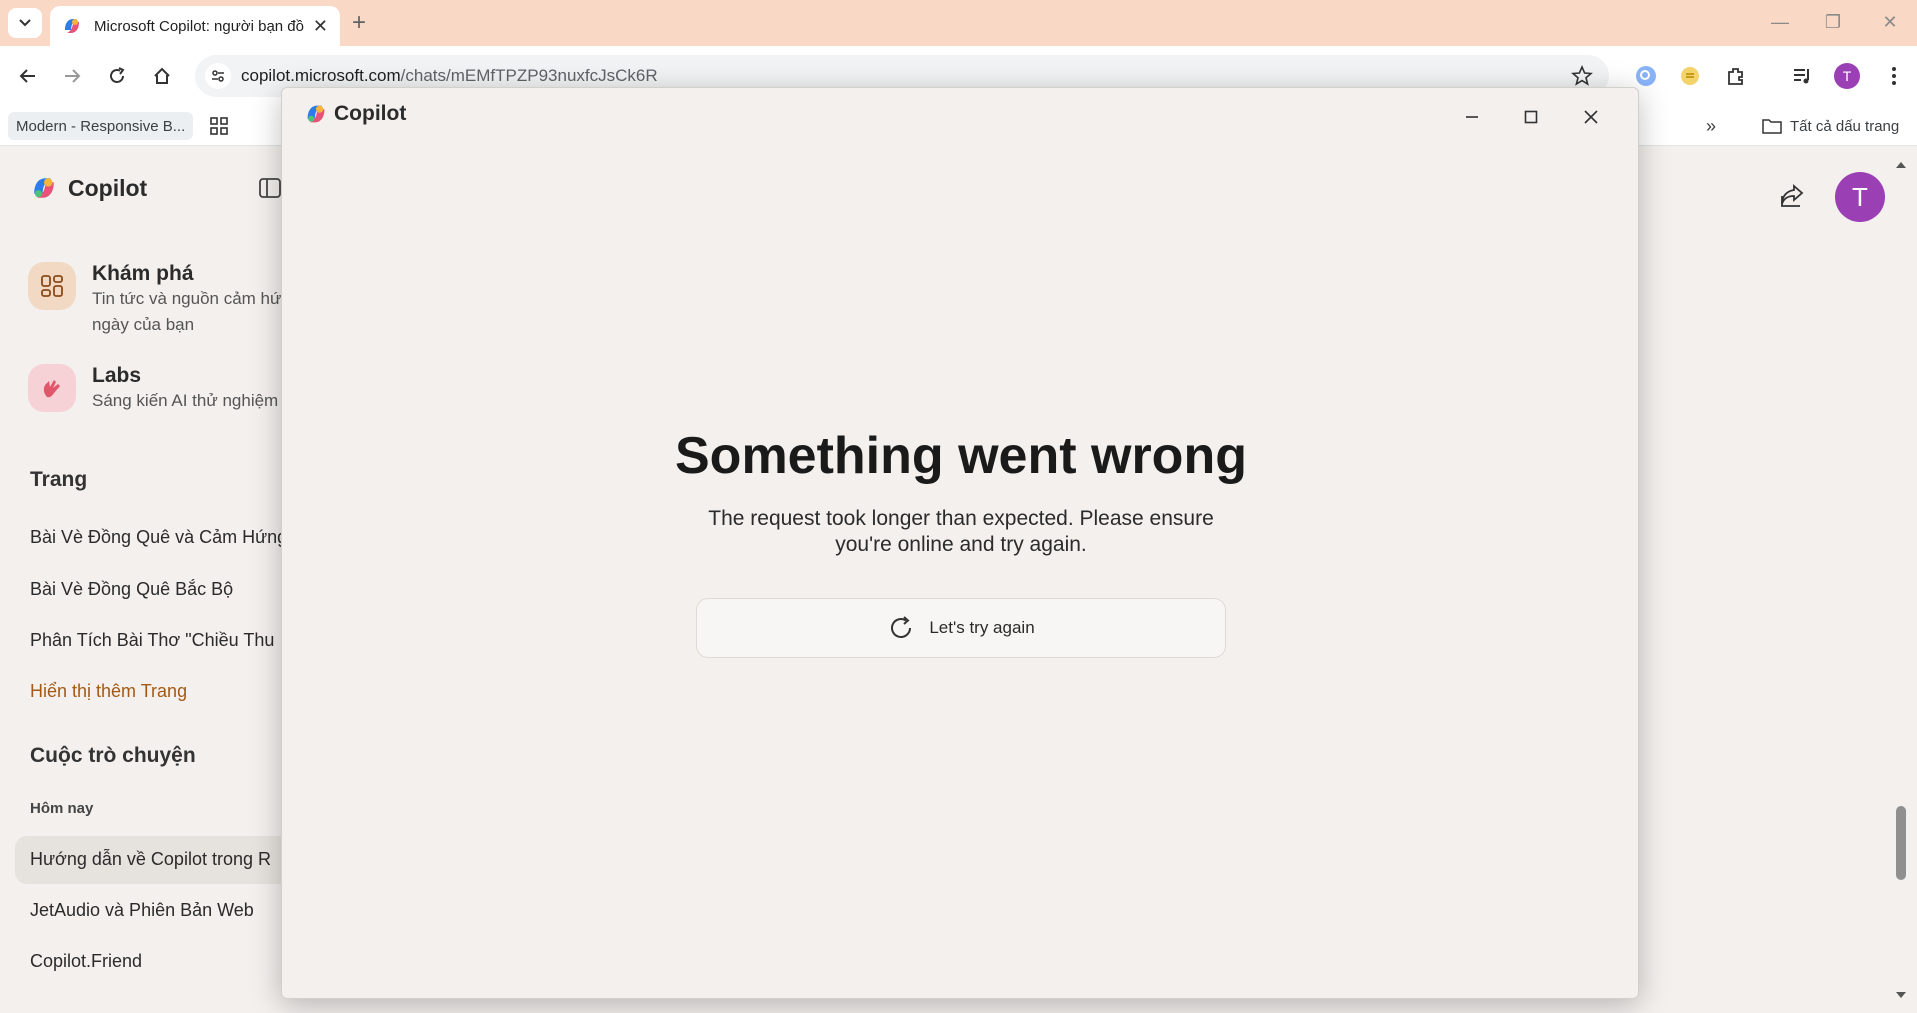 The image size is (1917, 1013). What do you see at coordinates (961, 456) in the screenshot?
I see `error-title: Something went wrong` at bounding box center [961, 456].